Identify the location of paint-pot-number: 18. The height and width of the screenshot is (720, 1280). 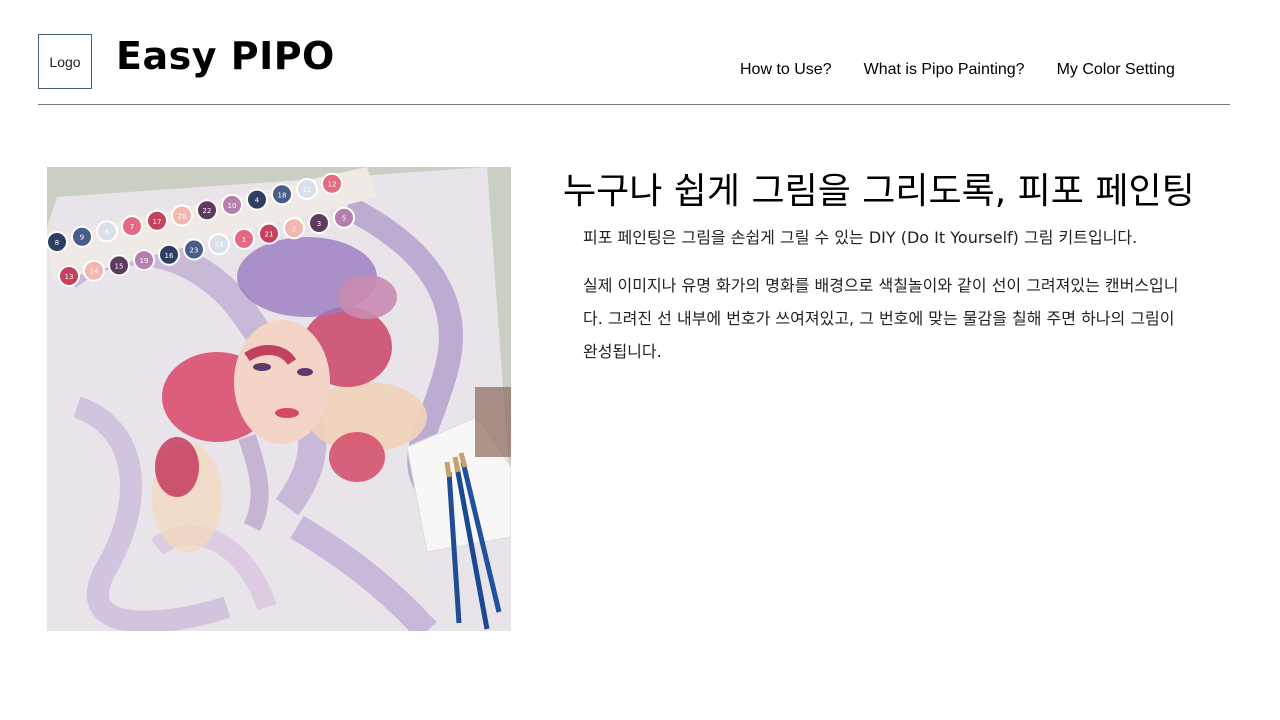
(282, 195).